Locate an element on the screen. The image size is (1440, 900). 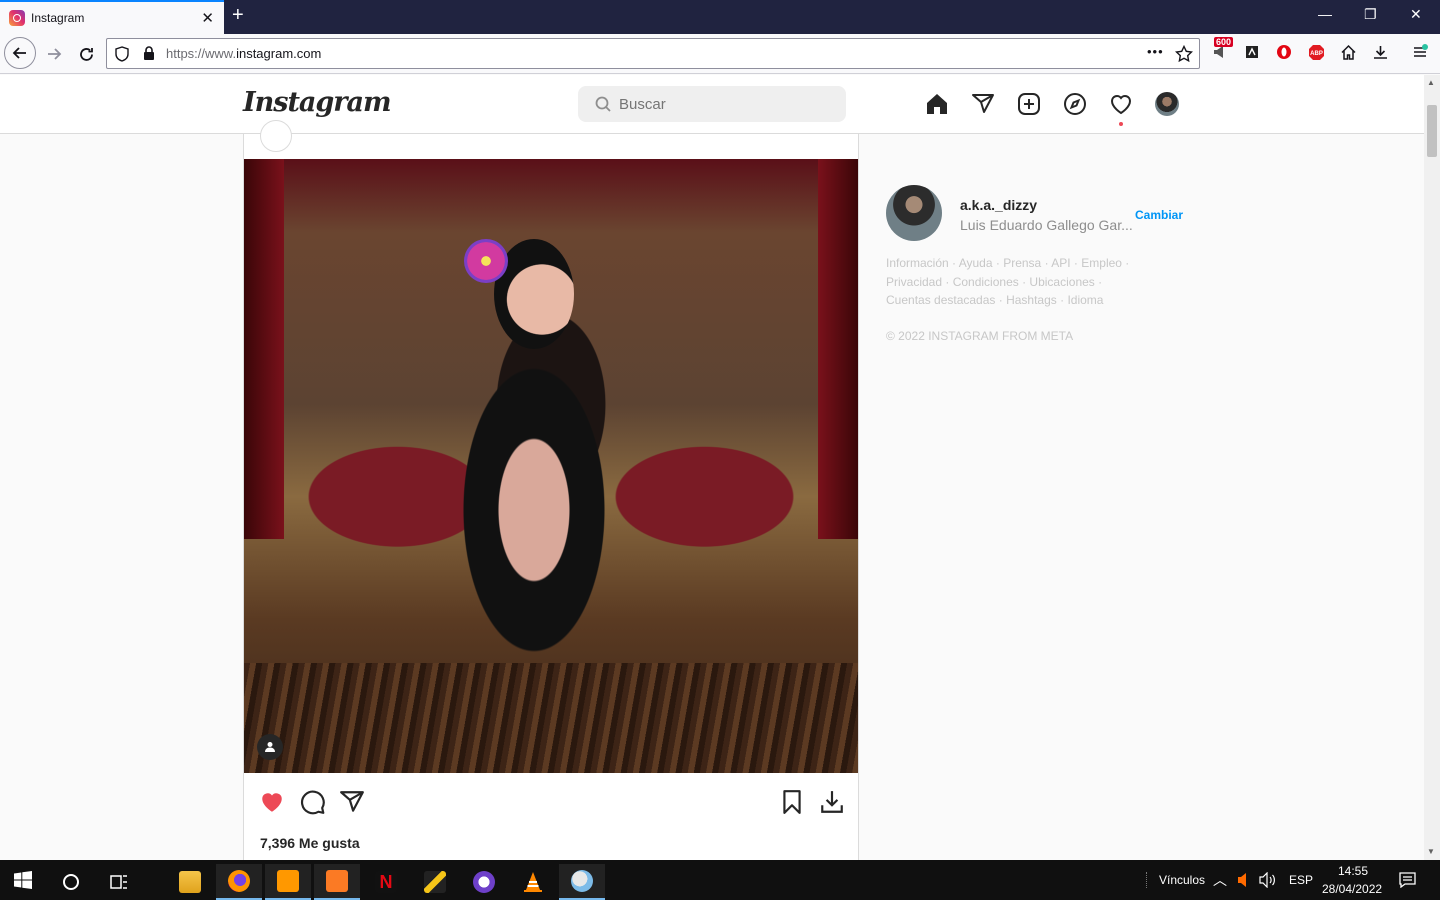
restore-button: ❐ is located at coordinates (1370, 14).